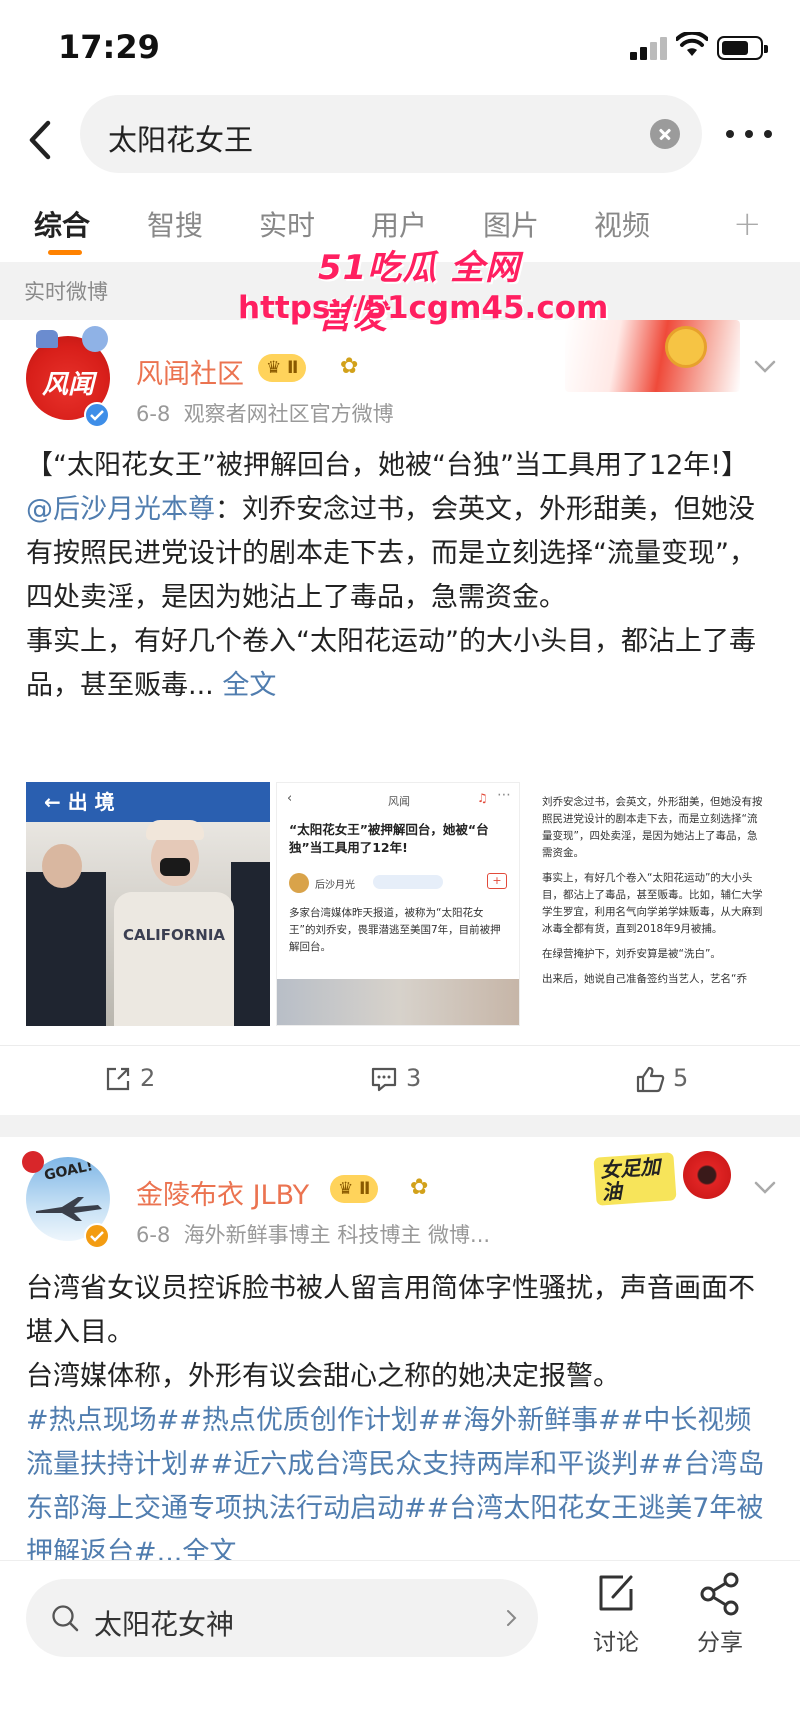 This screenshot has width=800, height=1731. What do you see at coordinates (391, 134) in the screenshot?
I see `search-input: 太阳花女王` at bounding box center [391, 134].